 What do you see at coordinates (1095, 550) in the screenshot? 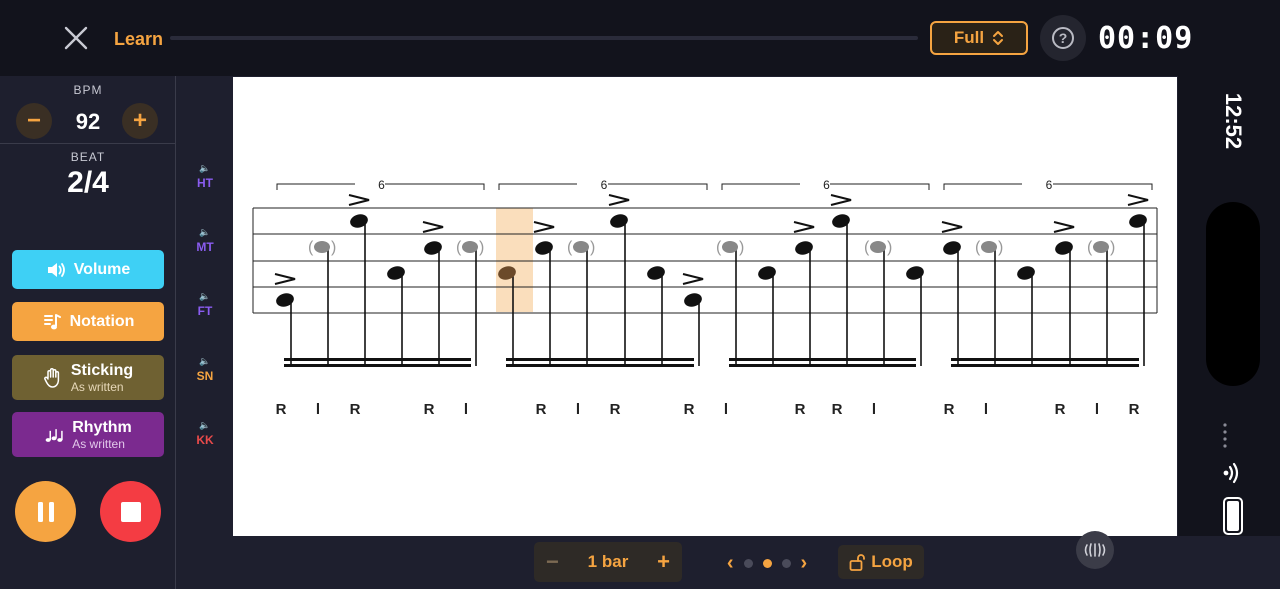
I see `assistive-touch-icon` at bounding box center [1095, 550].